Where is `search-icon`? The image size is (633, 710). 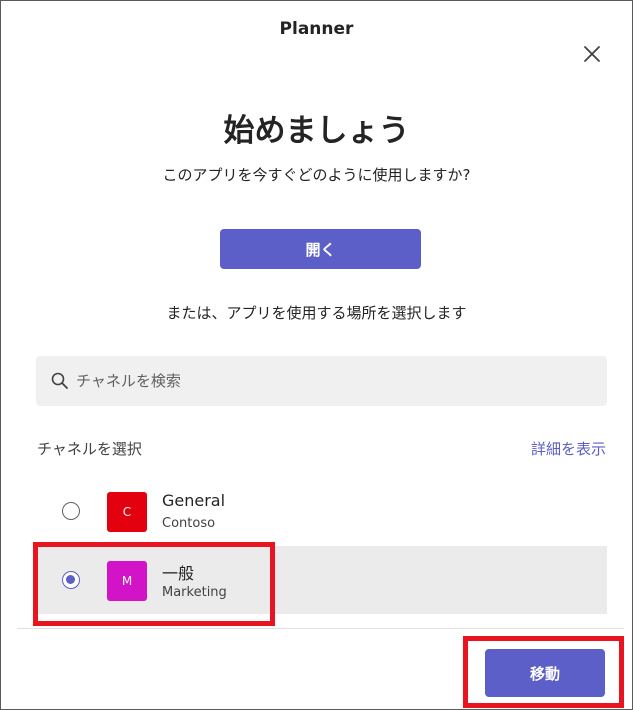 search-icon is located at coordinates (59, 380).